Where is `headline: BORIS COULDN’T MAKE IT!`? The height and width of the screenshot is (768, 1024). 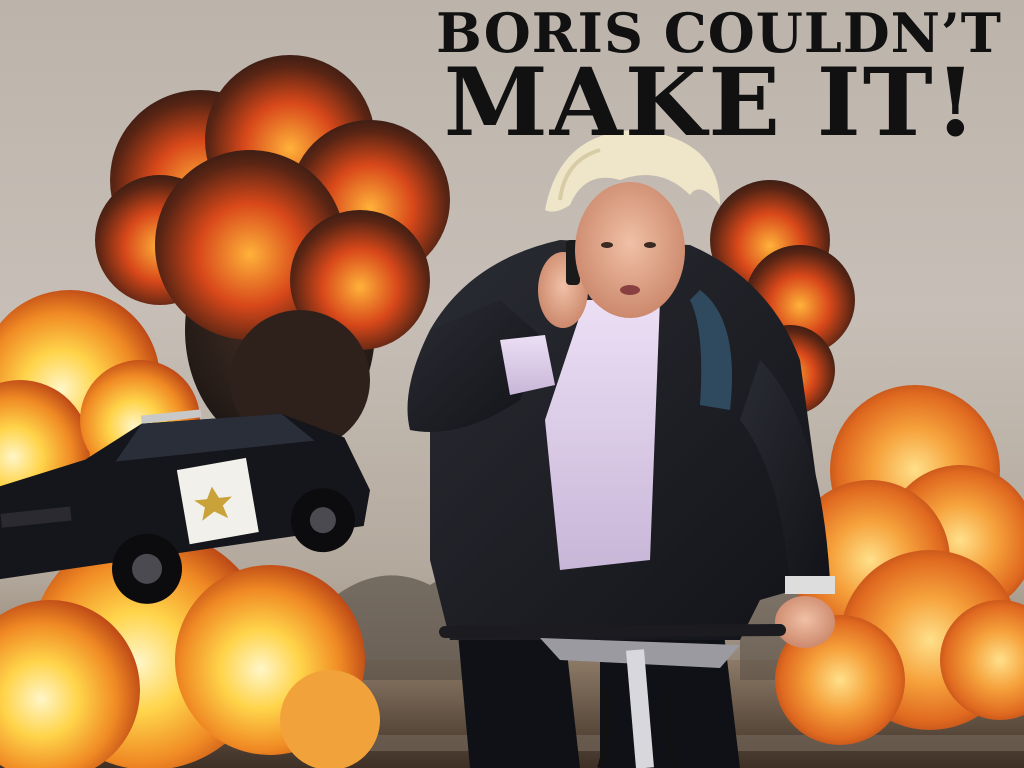
headline: BORIS COULDN’T MAKE IT! is located at coordinates (682, 82).